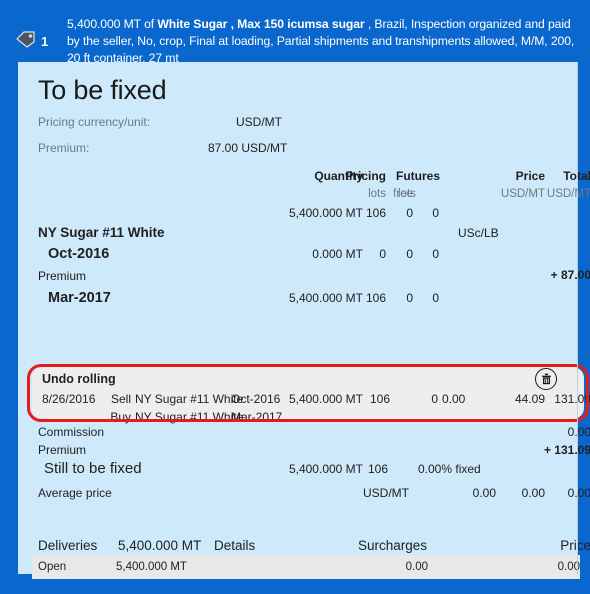  I want to click on summary-futures-lots: 0, so click(435, 213).